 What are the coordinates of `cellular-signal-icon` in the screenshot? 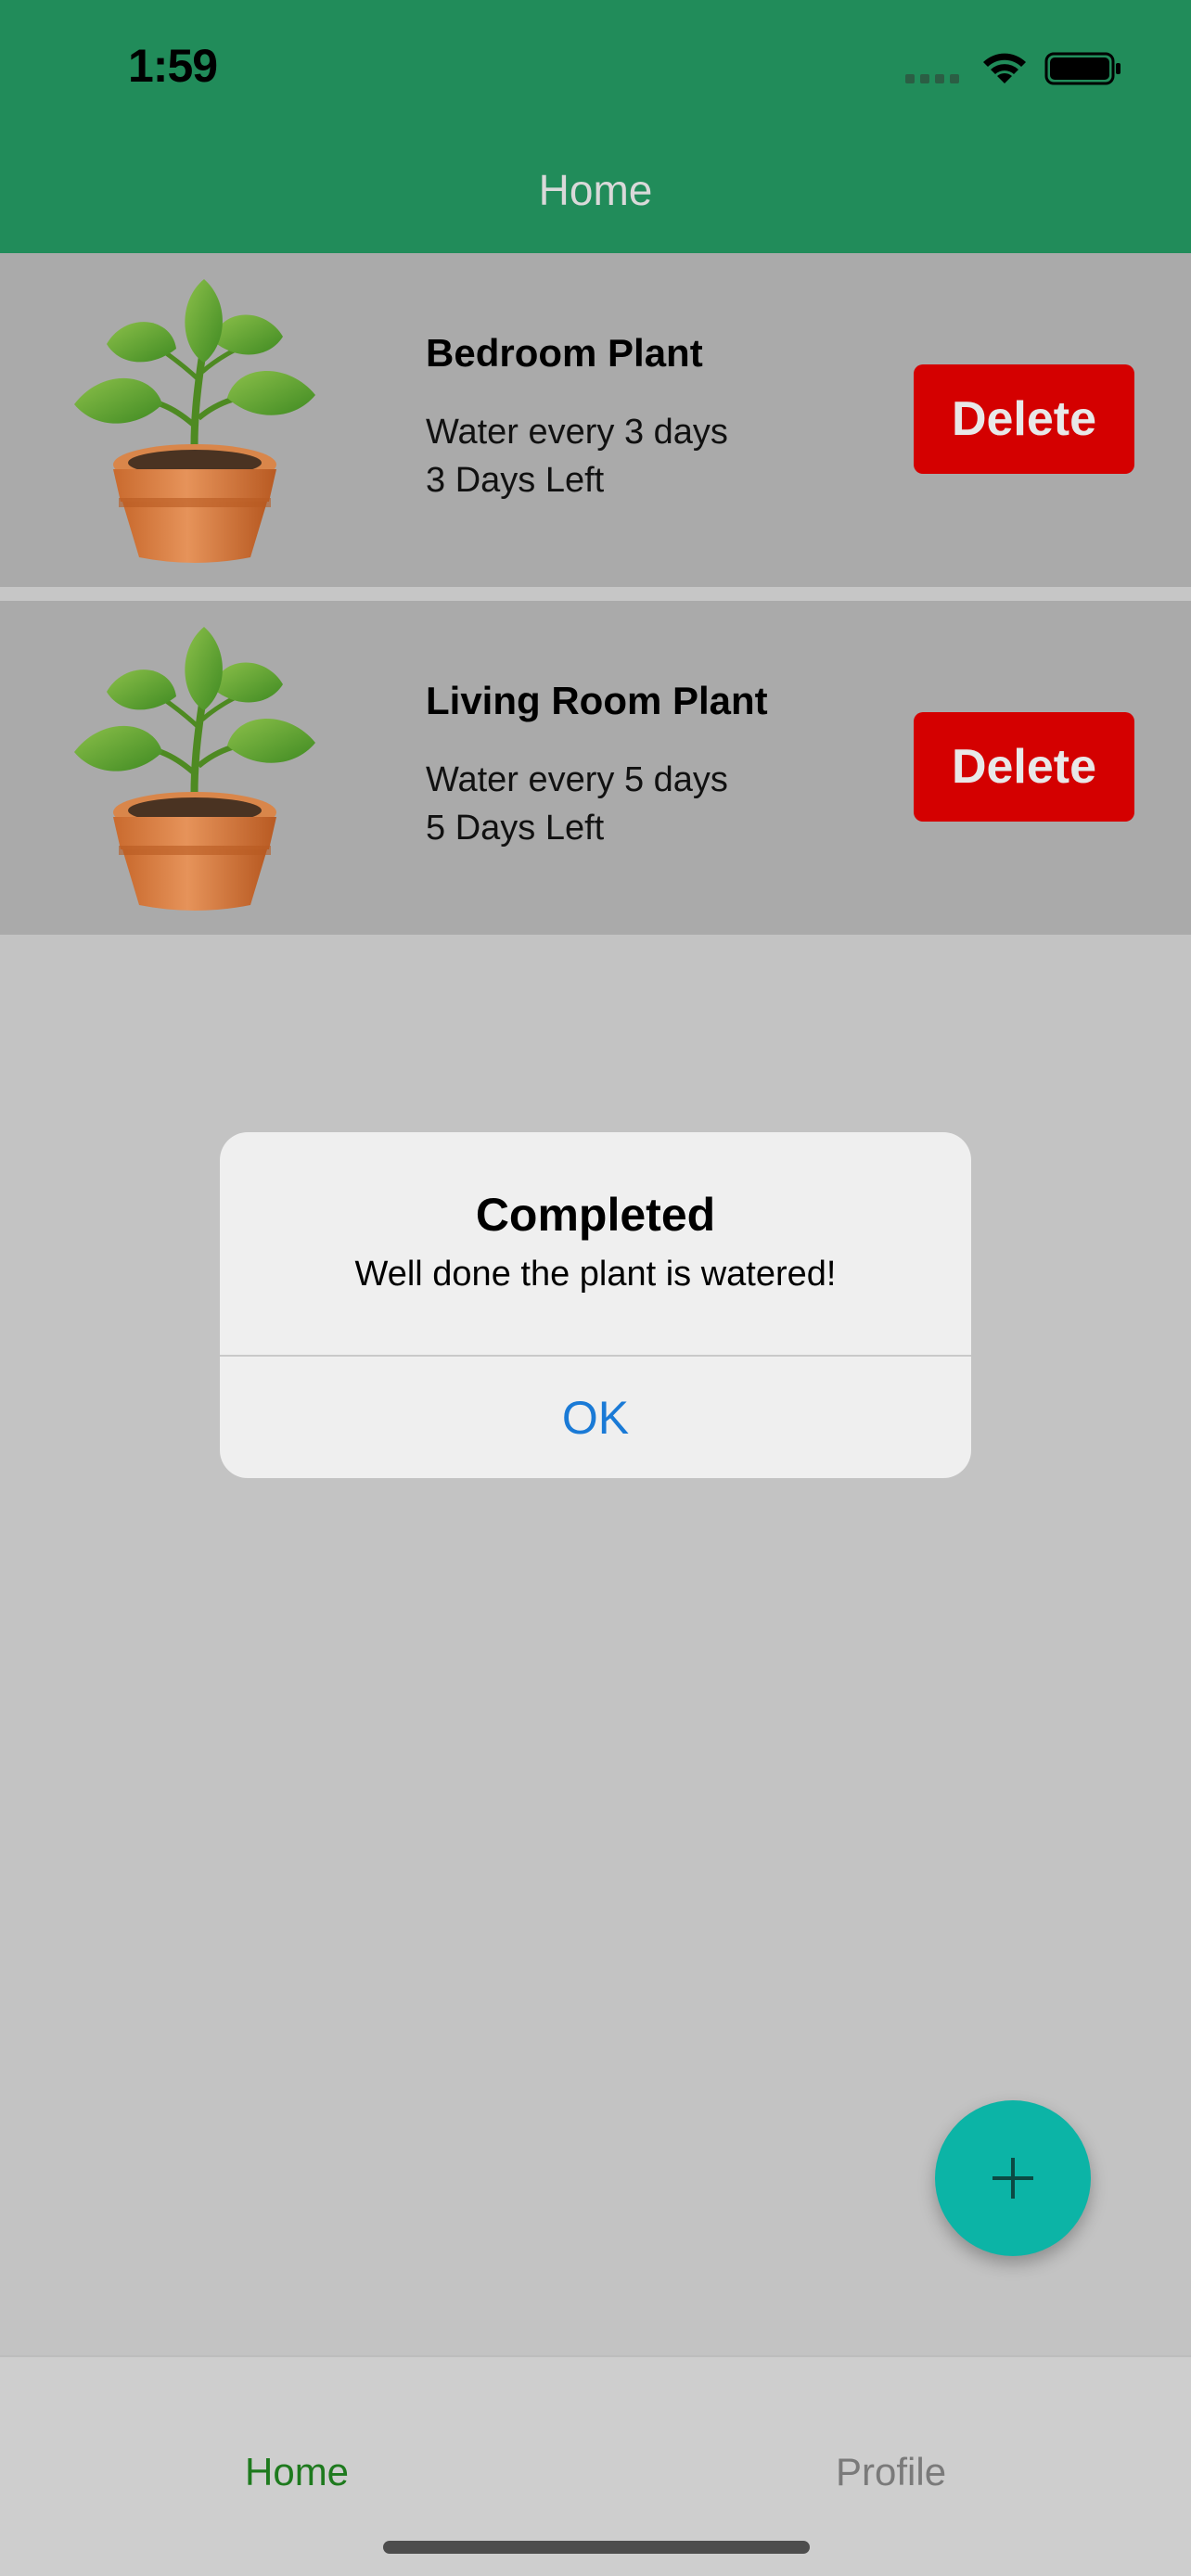 It's located at (934, 79).